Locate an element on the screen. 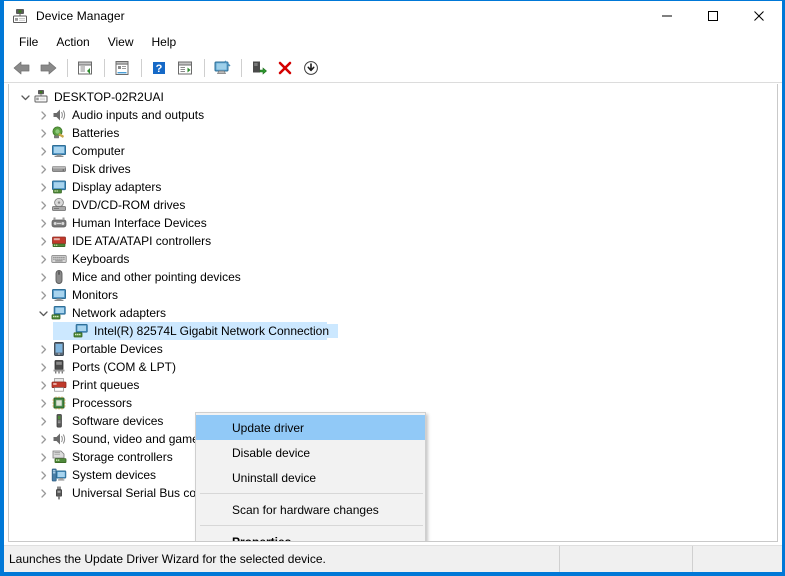 The height and width of the screenshot is (576, 785). tree-item: Monitors is located at coordinates (393, 295).